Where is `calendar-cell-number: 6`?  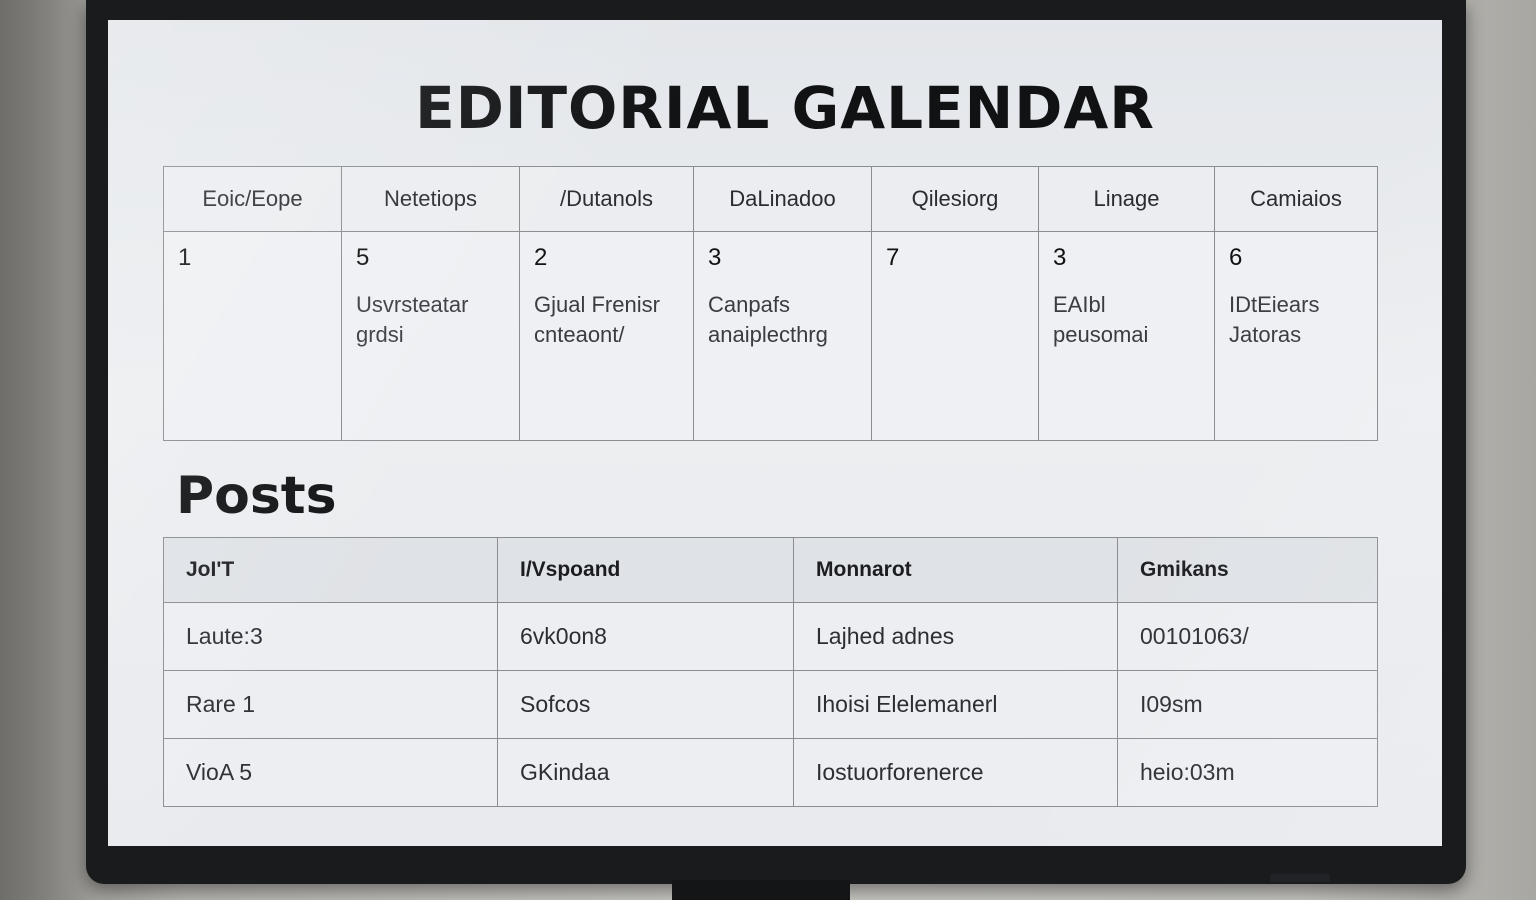 calendar-cell-number: 6 is located at coordinates (1236, 257).